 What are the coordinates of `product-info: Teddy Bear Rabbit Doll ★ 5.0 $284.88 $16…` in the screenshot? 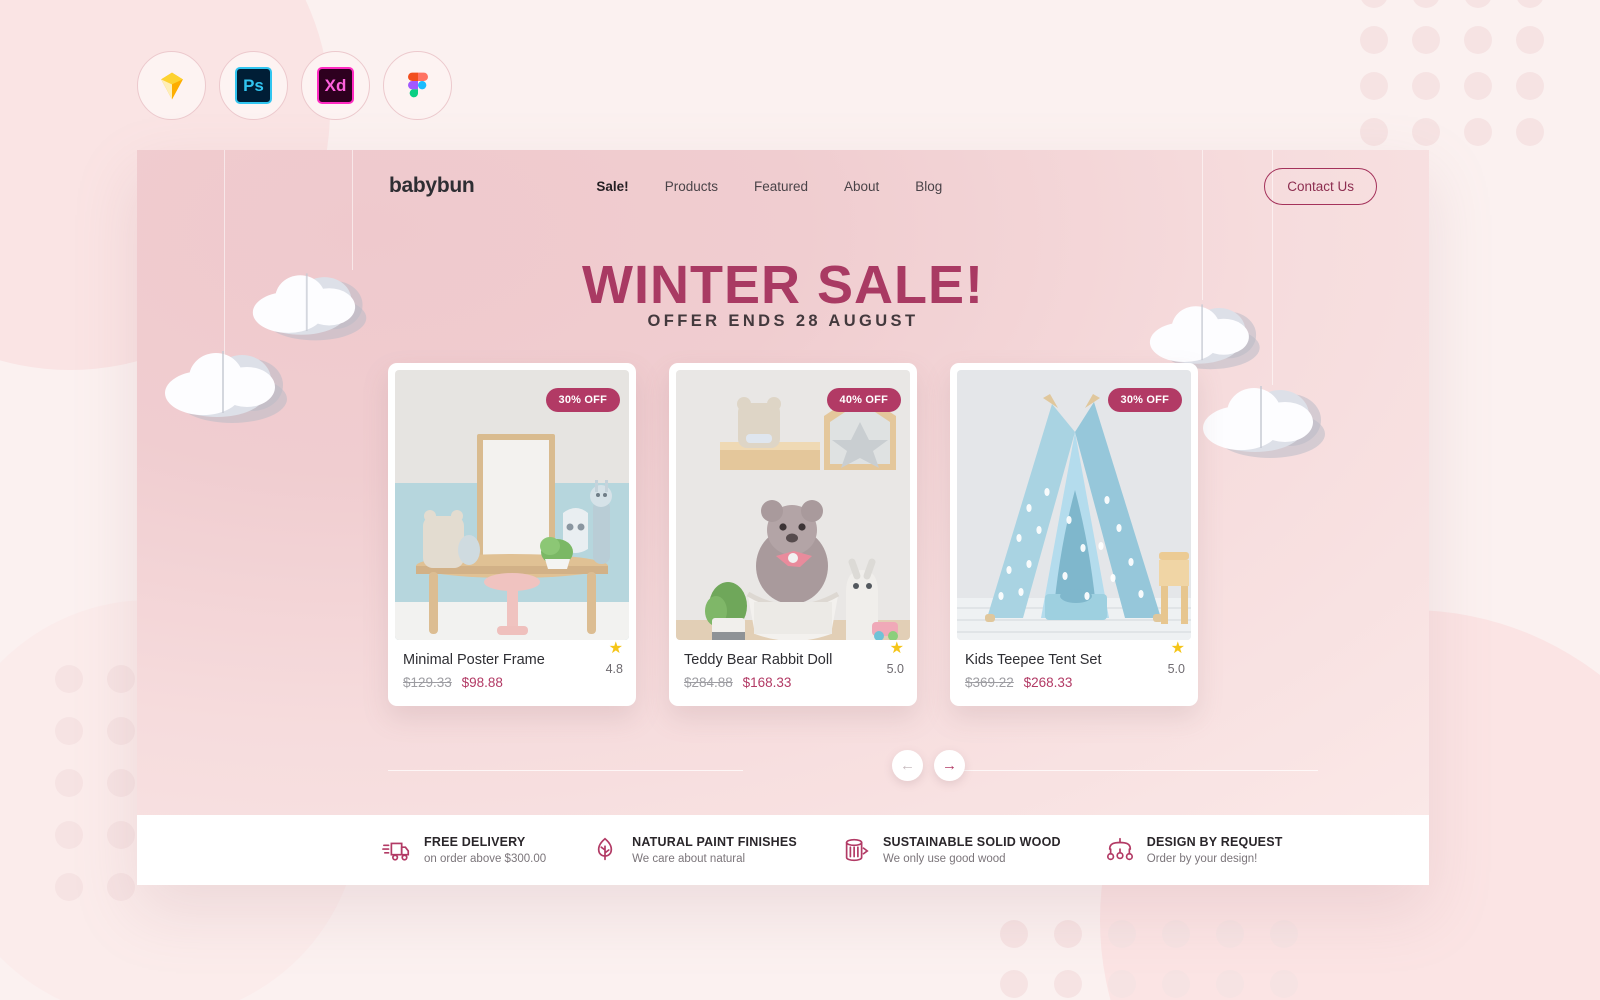 It's located at (793, 665).